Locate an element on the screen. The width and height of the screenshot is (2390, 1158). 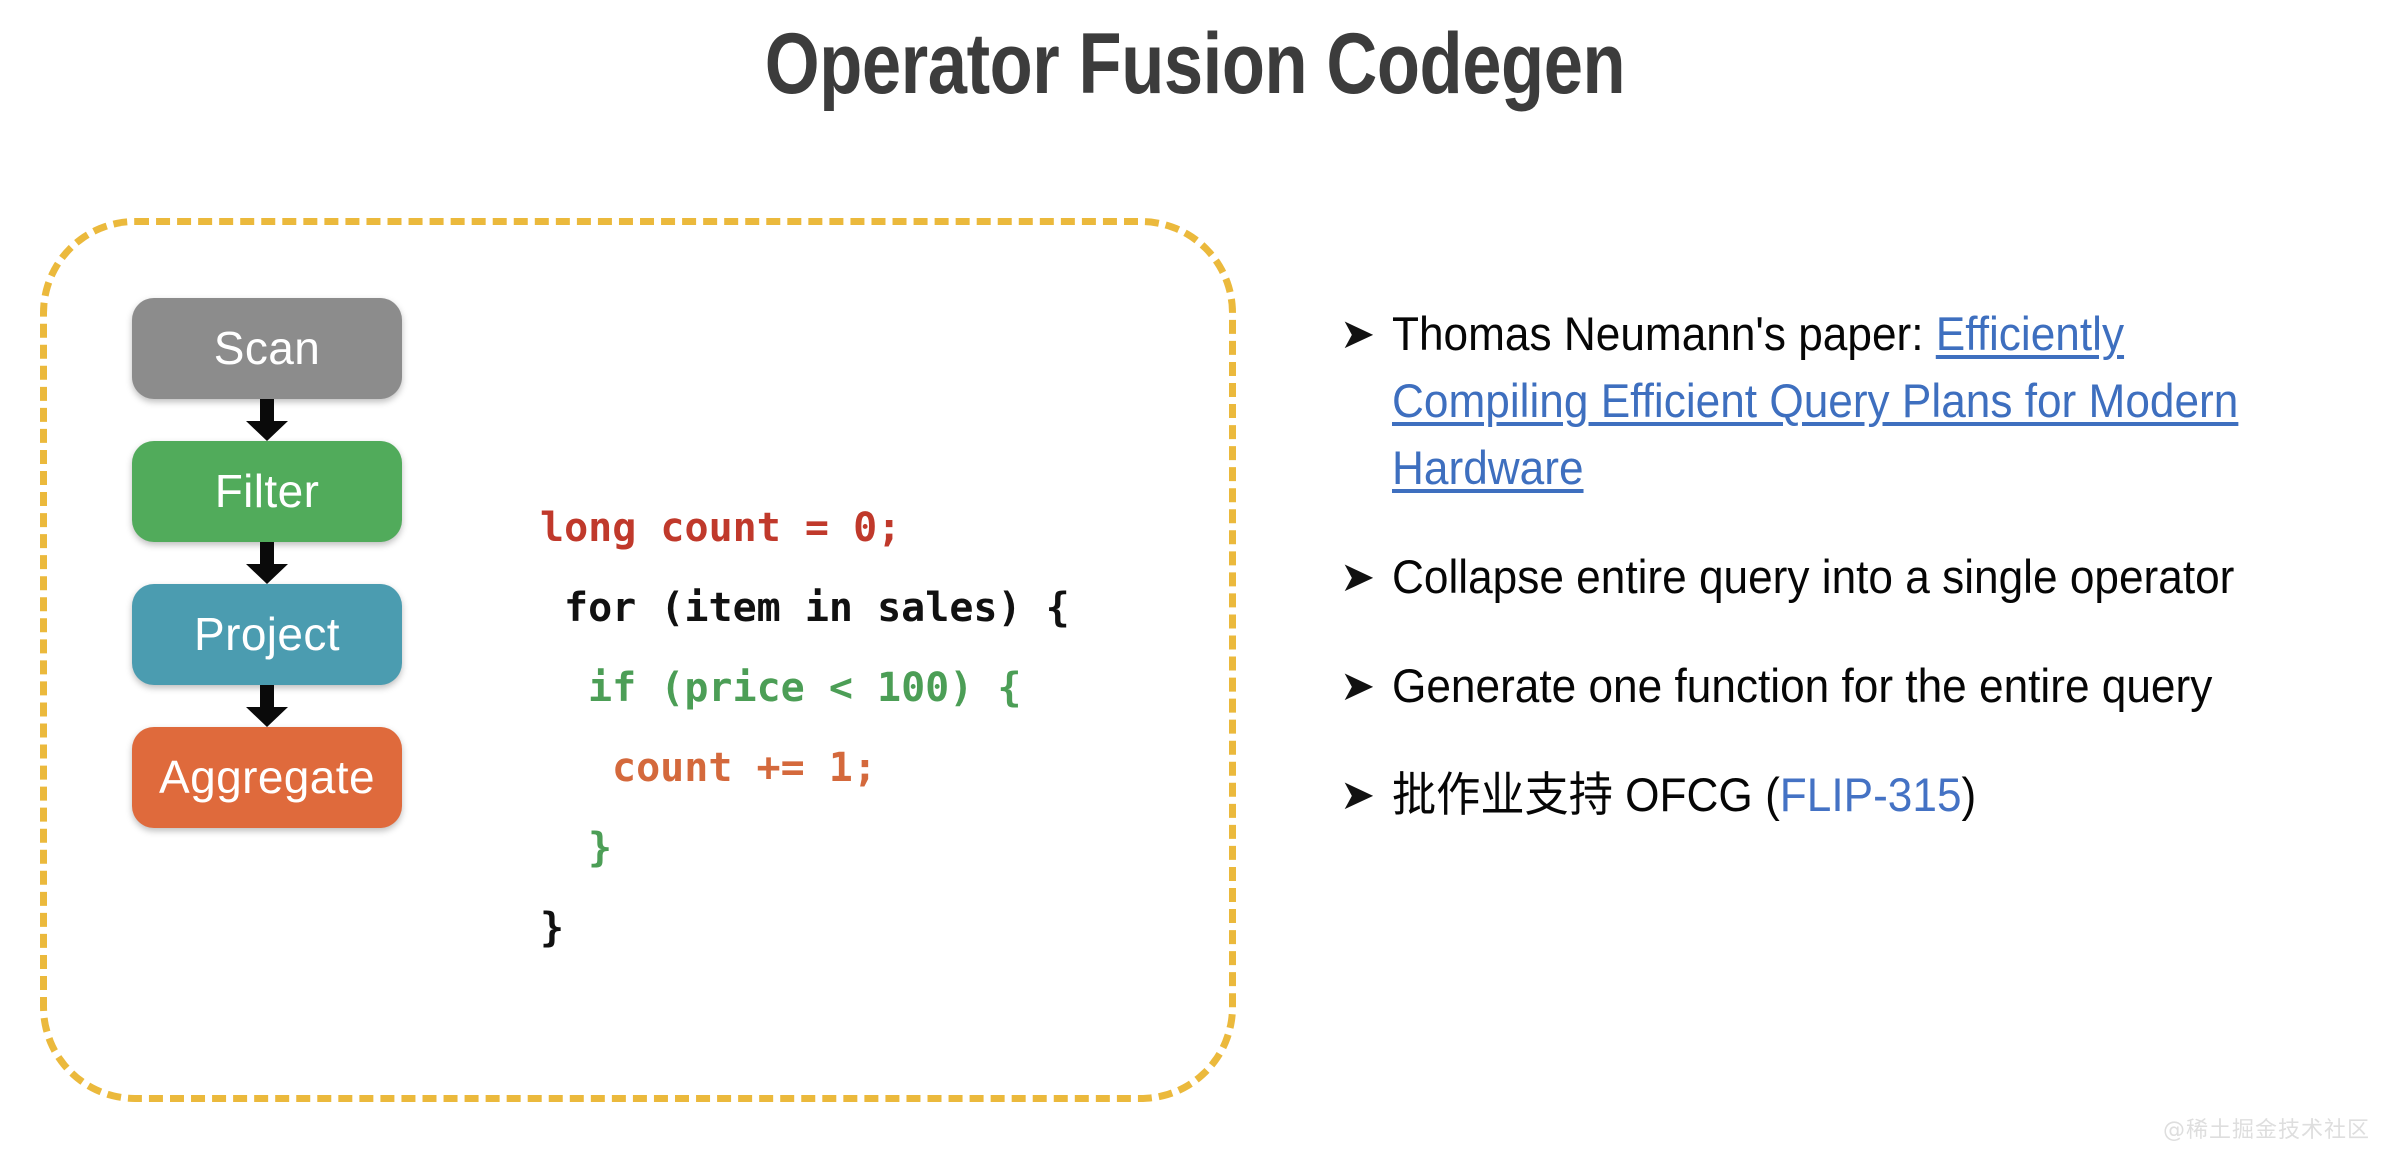
code-line-2: for (item in sales) { is located at coordinates (817, 608).